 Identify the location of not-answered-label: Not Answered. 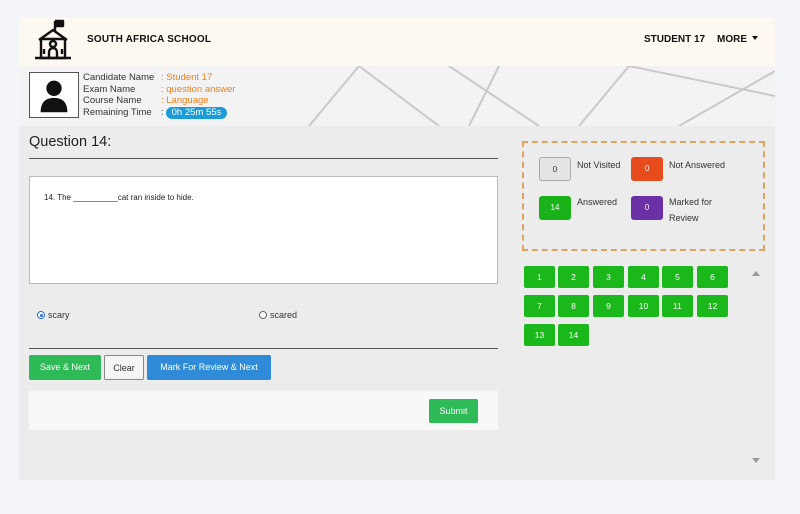
(697, 165).